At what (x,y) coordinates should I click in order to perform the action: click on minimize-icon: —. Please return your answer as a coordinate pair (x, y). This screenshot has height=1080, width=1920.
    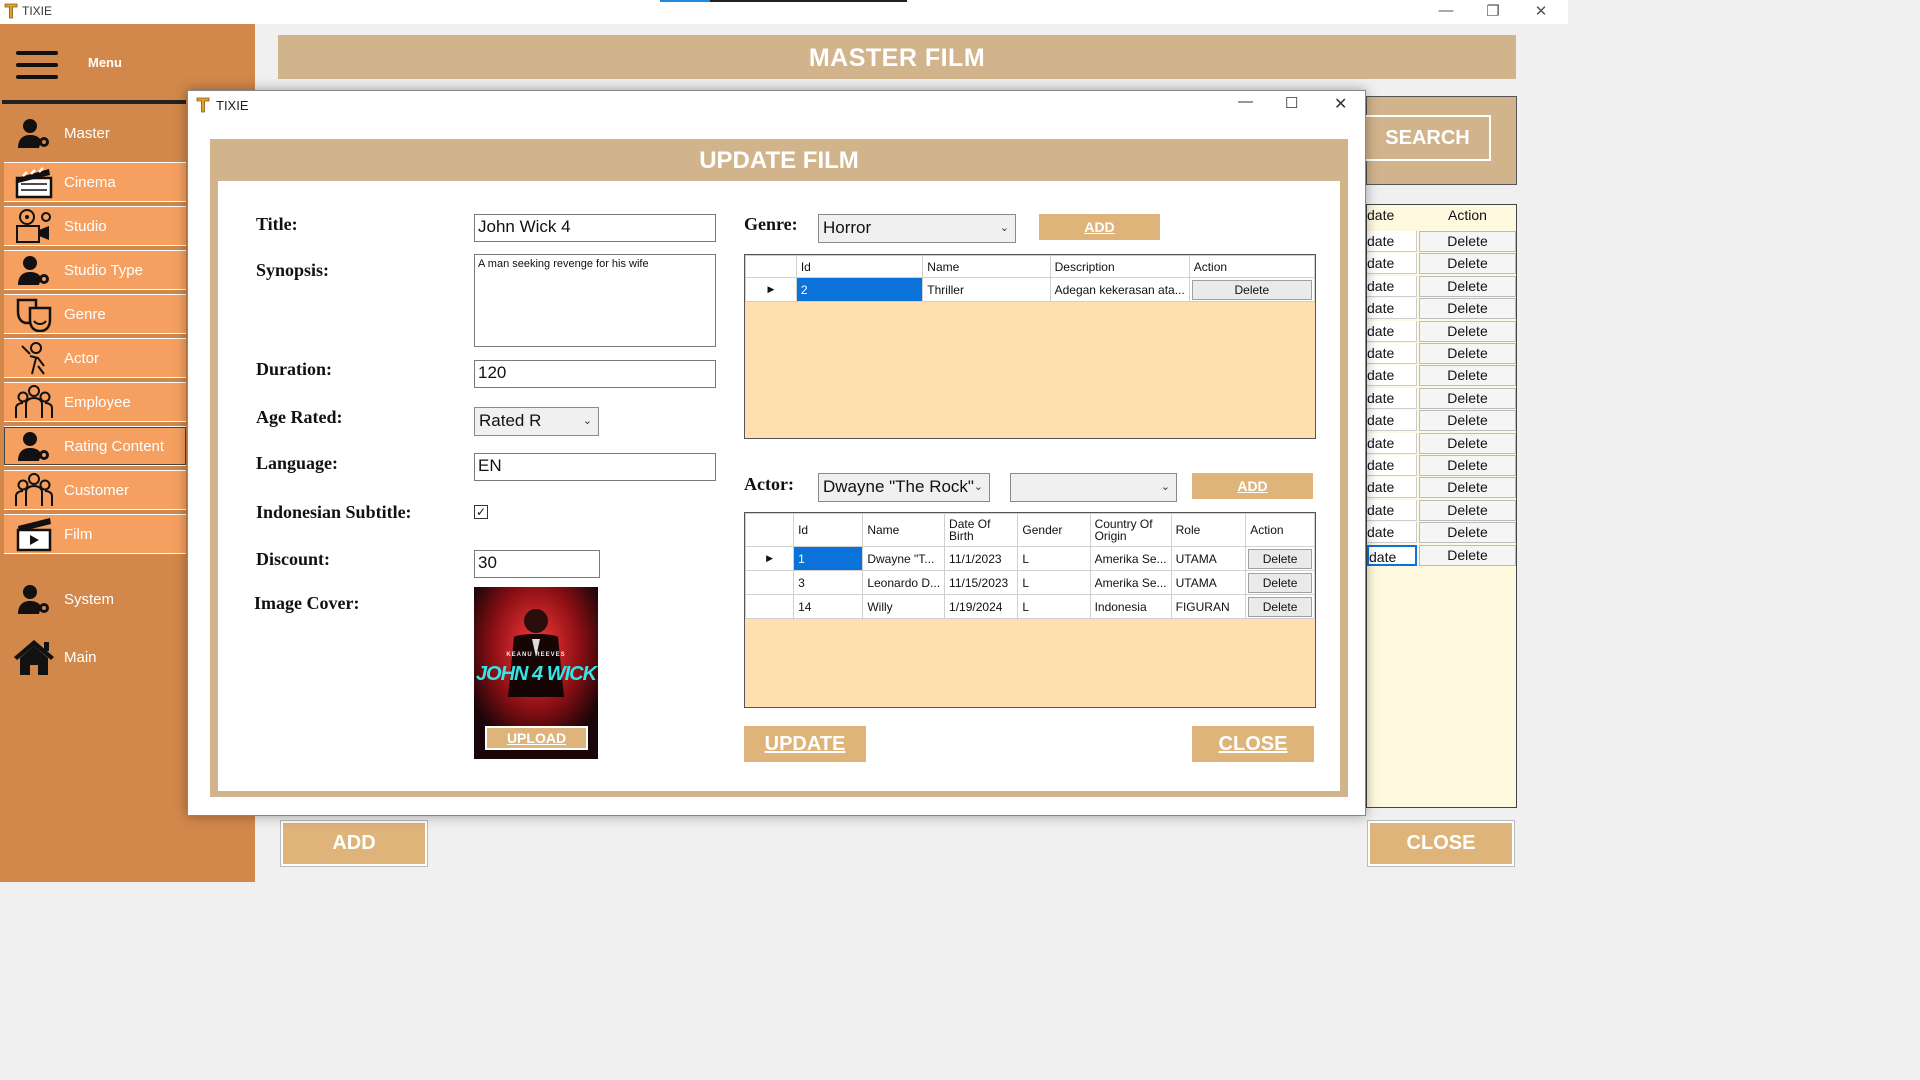
    Looking at the image, I should click on (1245, 101).